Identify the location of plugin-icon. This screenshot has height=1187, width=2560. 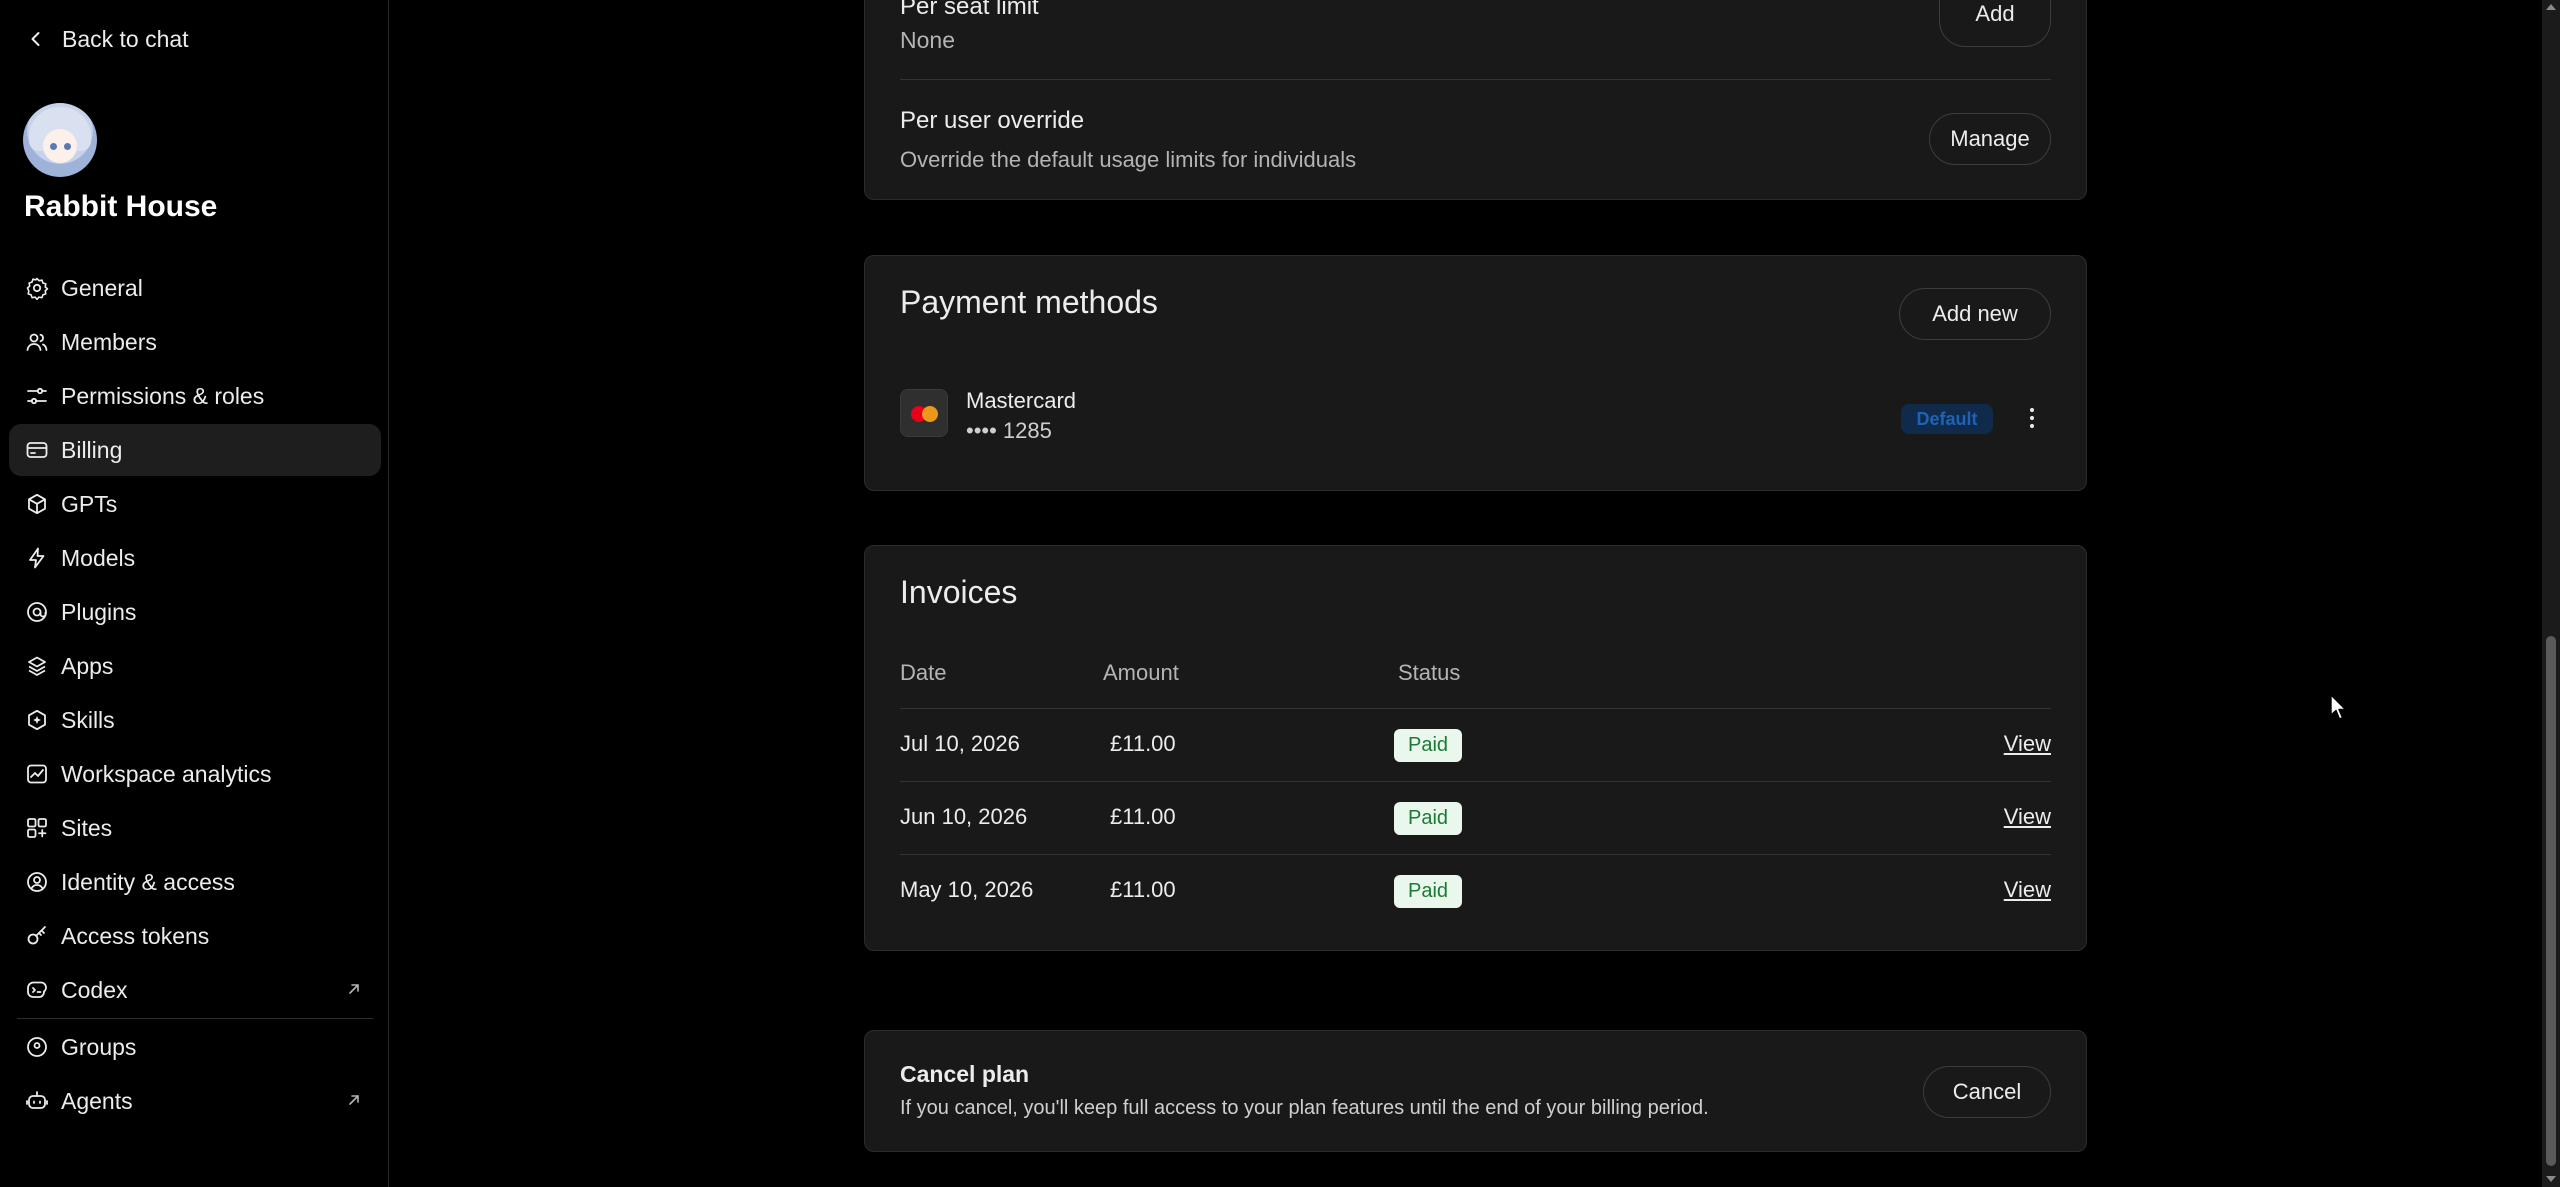
(37, 612).